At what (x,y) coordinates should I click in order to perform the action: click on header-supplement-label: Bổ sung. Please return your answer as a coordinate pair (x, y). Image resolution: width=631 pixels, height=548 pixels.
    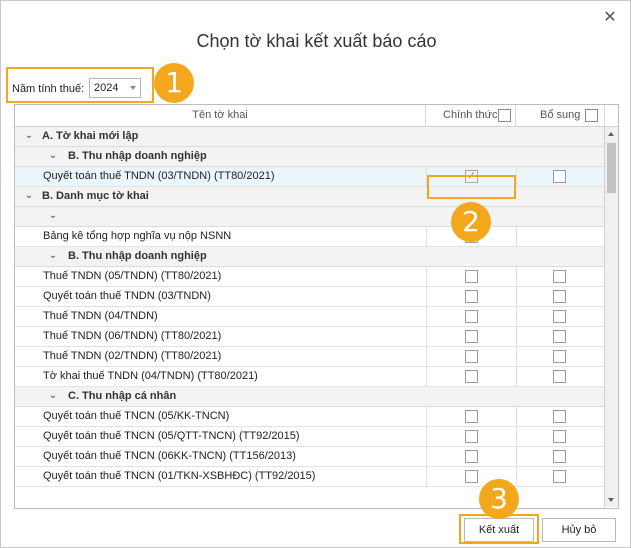
    Looking at the image, I should click on (560, 115).